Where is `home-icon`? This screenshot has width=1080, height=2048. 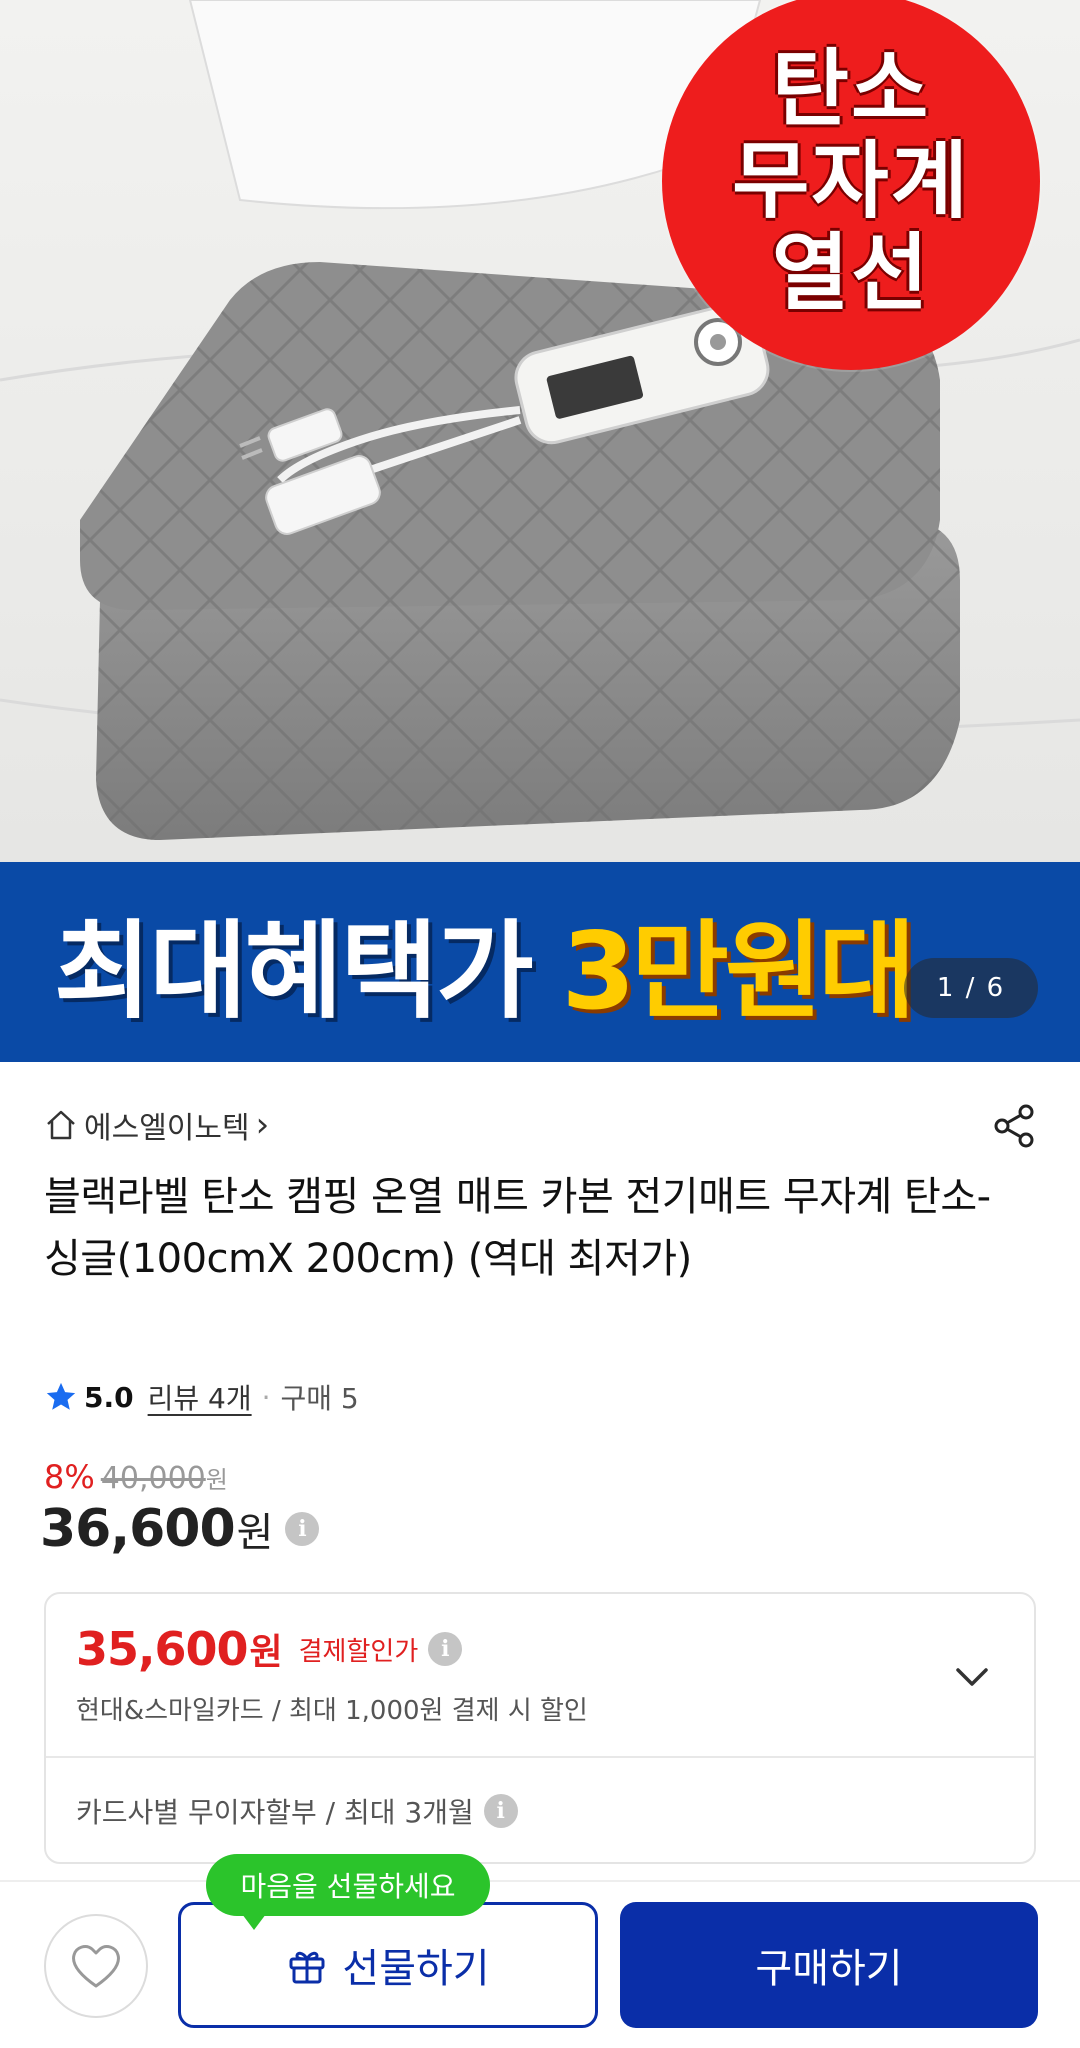 home-icon is located at coordinates (61, 1125).